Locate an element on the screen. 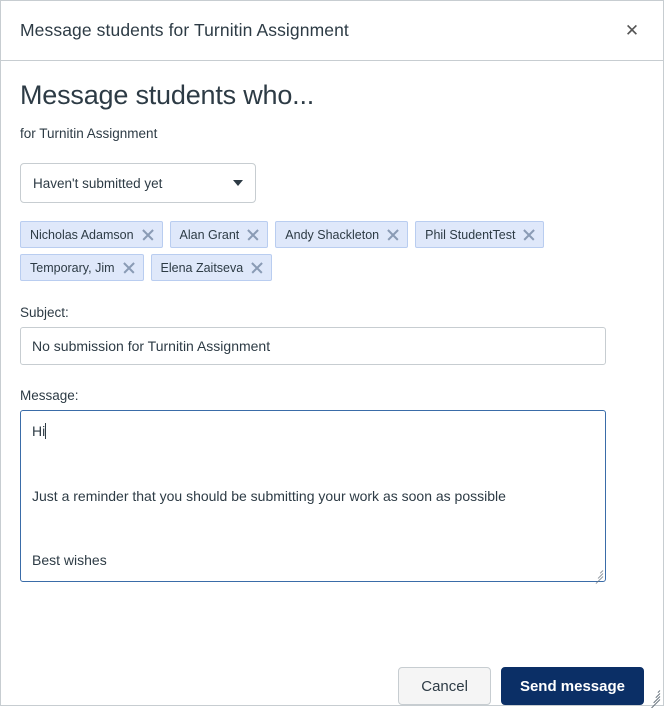 The width and height of the screenshot is (664, 708). dialog-resize-grip-icon is located at coordinates (654, 698).